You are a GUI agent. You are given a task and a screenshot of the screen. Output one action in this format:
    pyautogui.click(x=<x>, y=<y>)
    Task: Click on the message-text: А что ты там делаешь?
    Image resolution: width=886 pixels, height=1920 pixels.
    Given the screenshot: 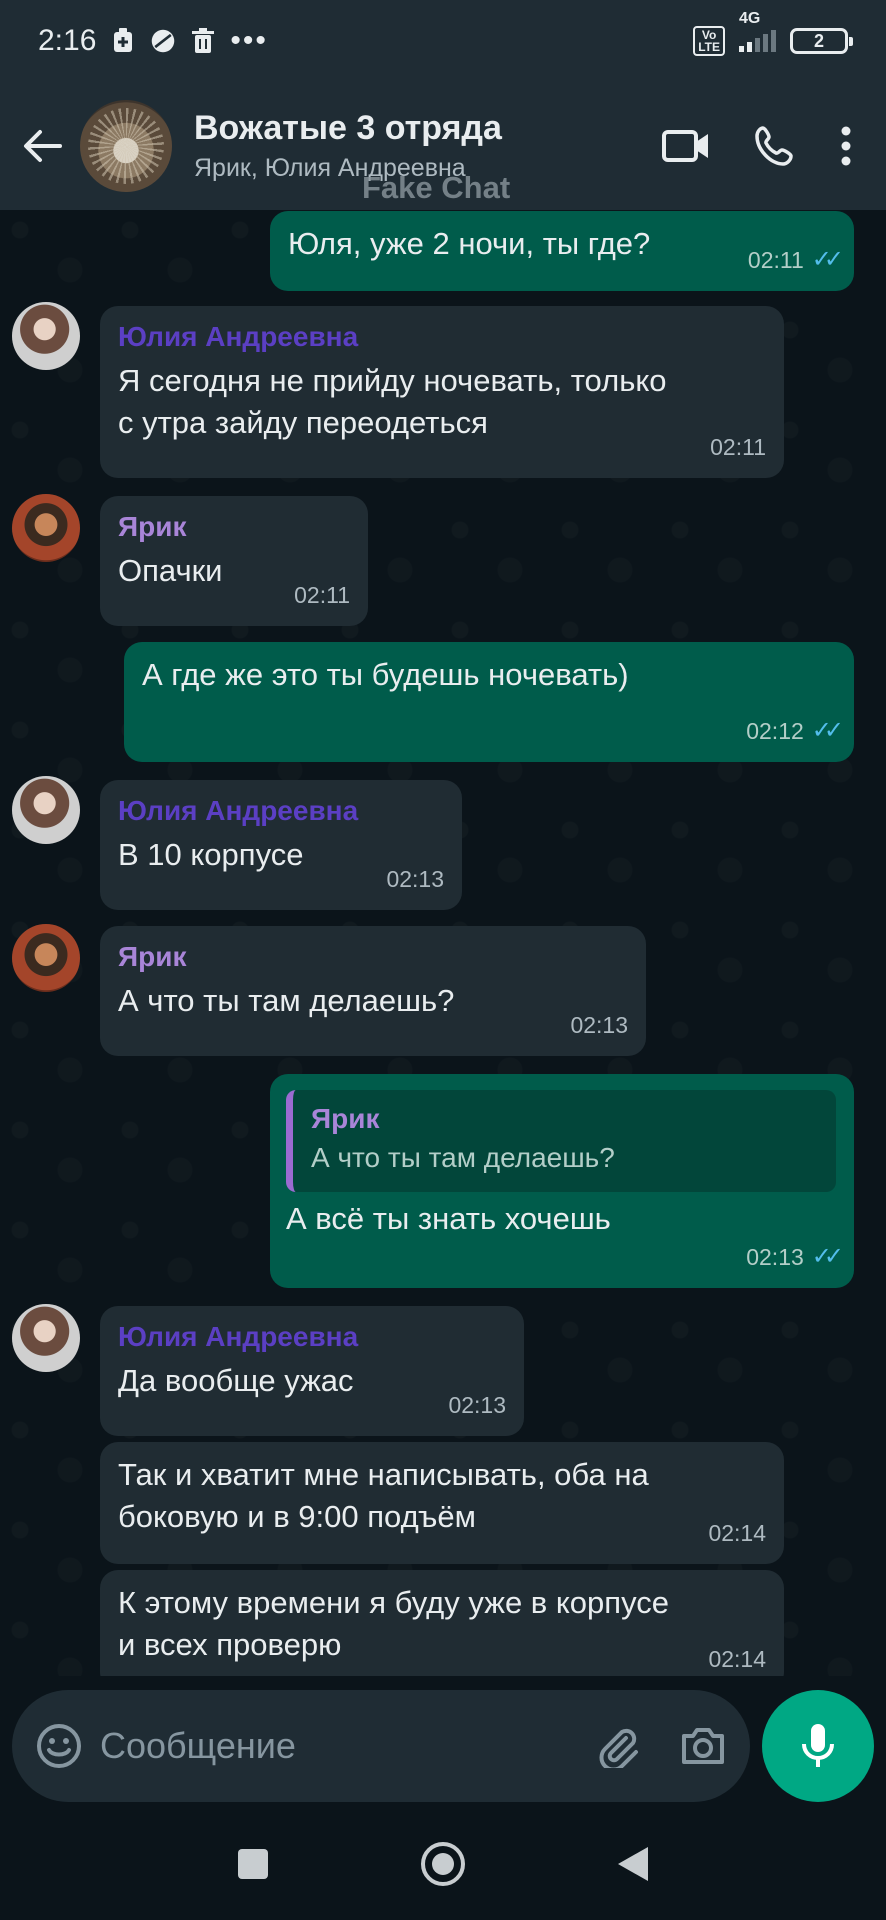 What is the action you would take?
    pyautogui.click(x=286, y=1000)
    